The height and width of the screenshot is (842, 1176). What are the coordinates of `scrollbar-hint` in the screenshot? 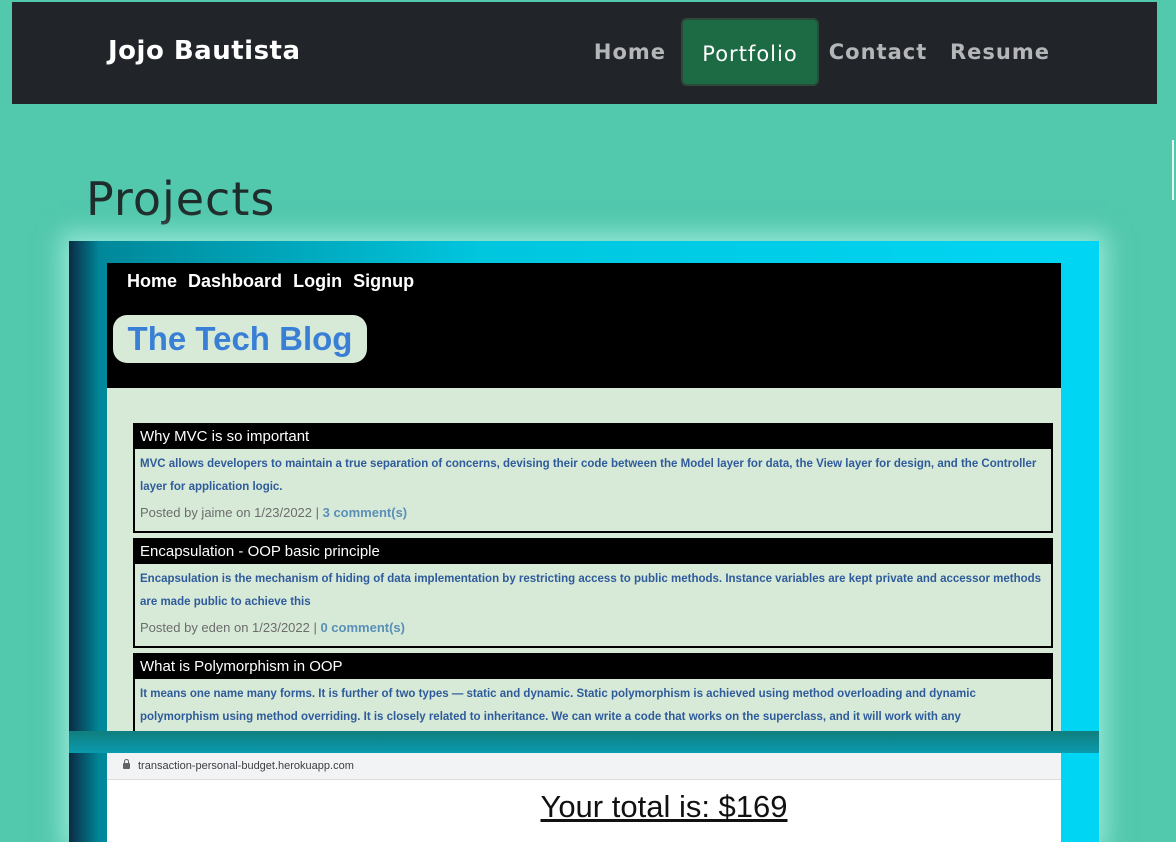 It's located at (1173, 170).